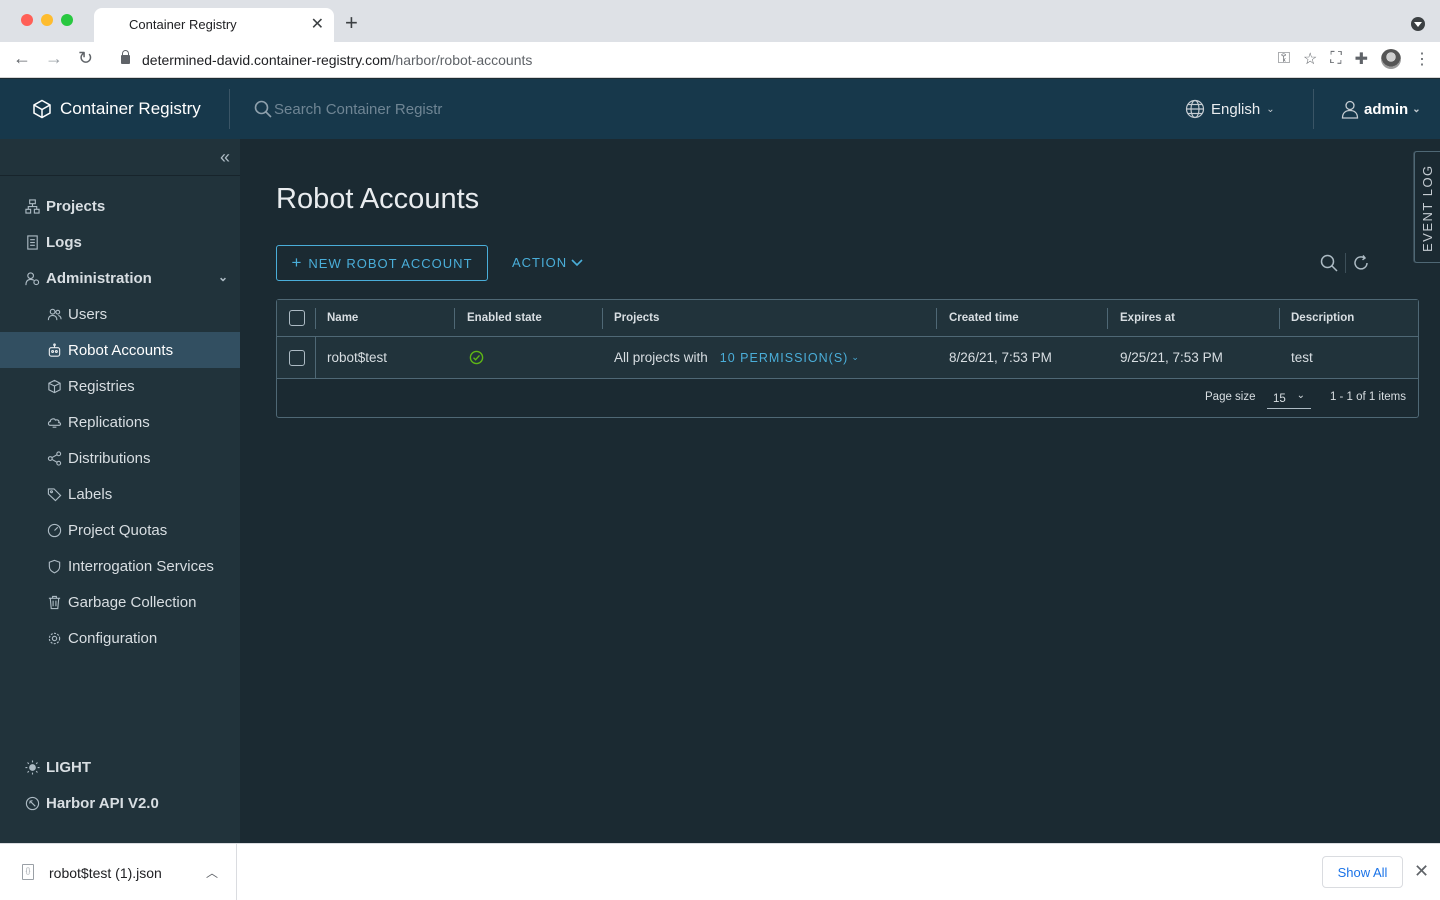  Describe the element at coordinates (64, 242) in the screenshot. I see `sidebar-item-label: Logs` at that location.